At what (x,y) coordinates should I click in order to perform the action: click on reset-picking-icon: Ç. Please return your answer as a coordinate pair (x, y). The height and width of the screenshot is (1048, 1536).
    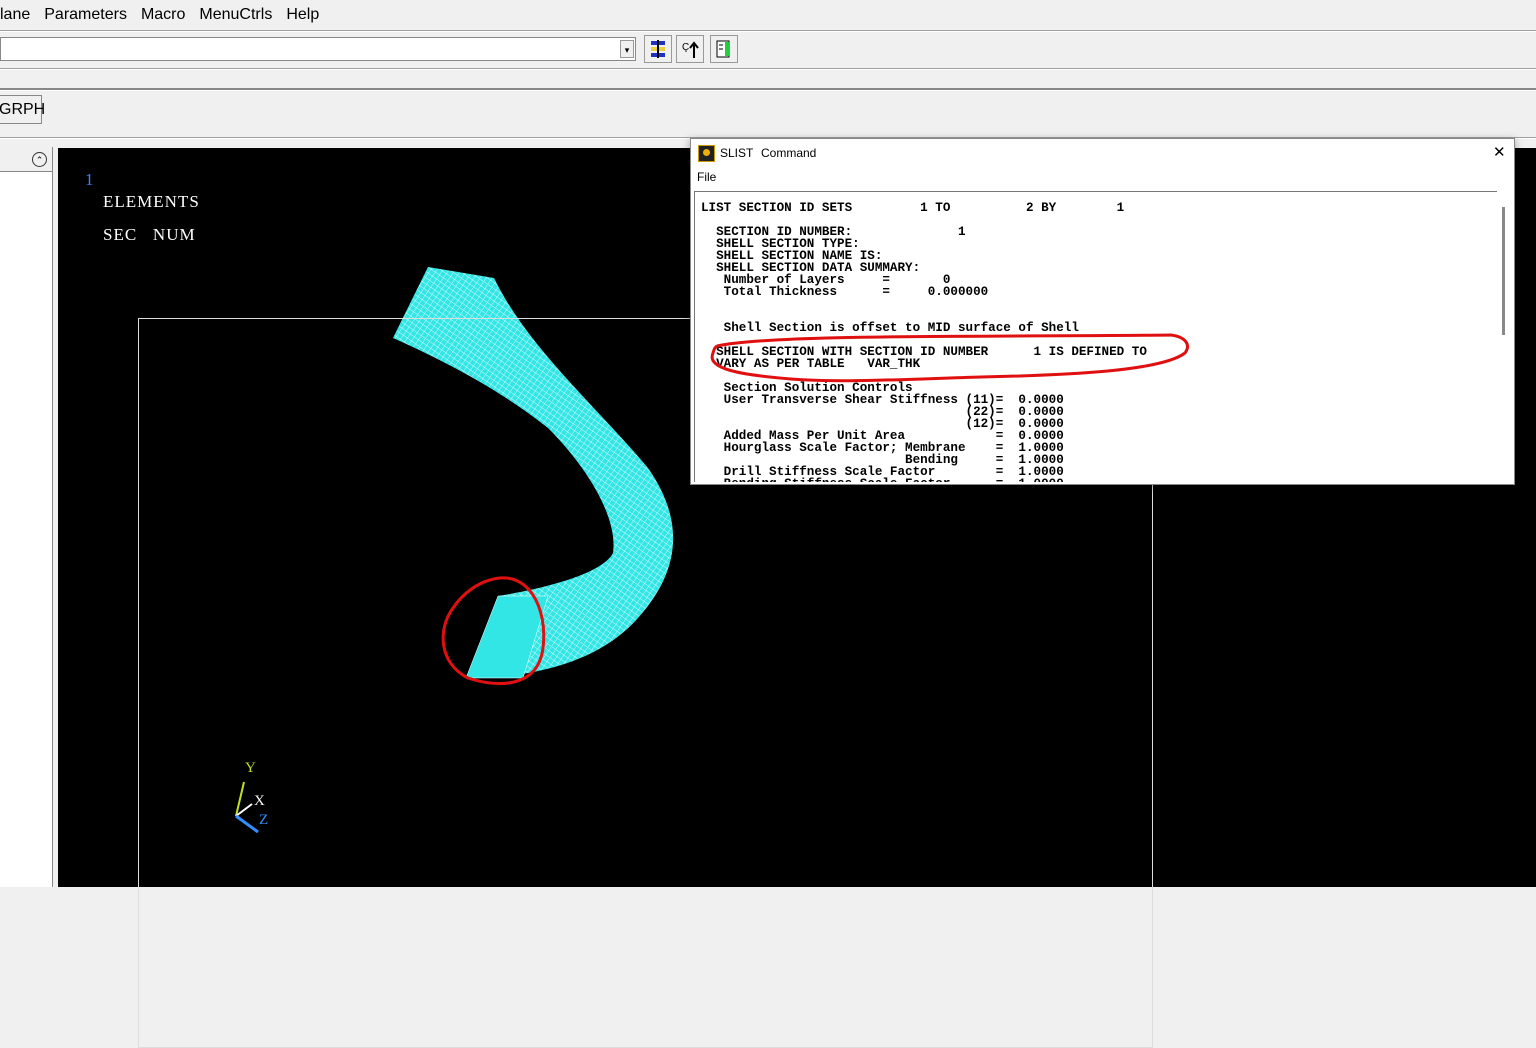
    Looking at the image, I should click on (690, 49).